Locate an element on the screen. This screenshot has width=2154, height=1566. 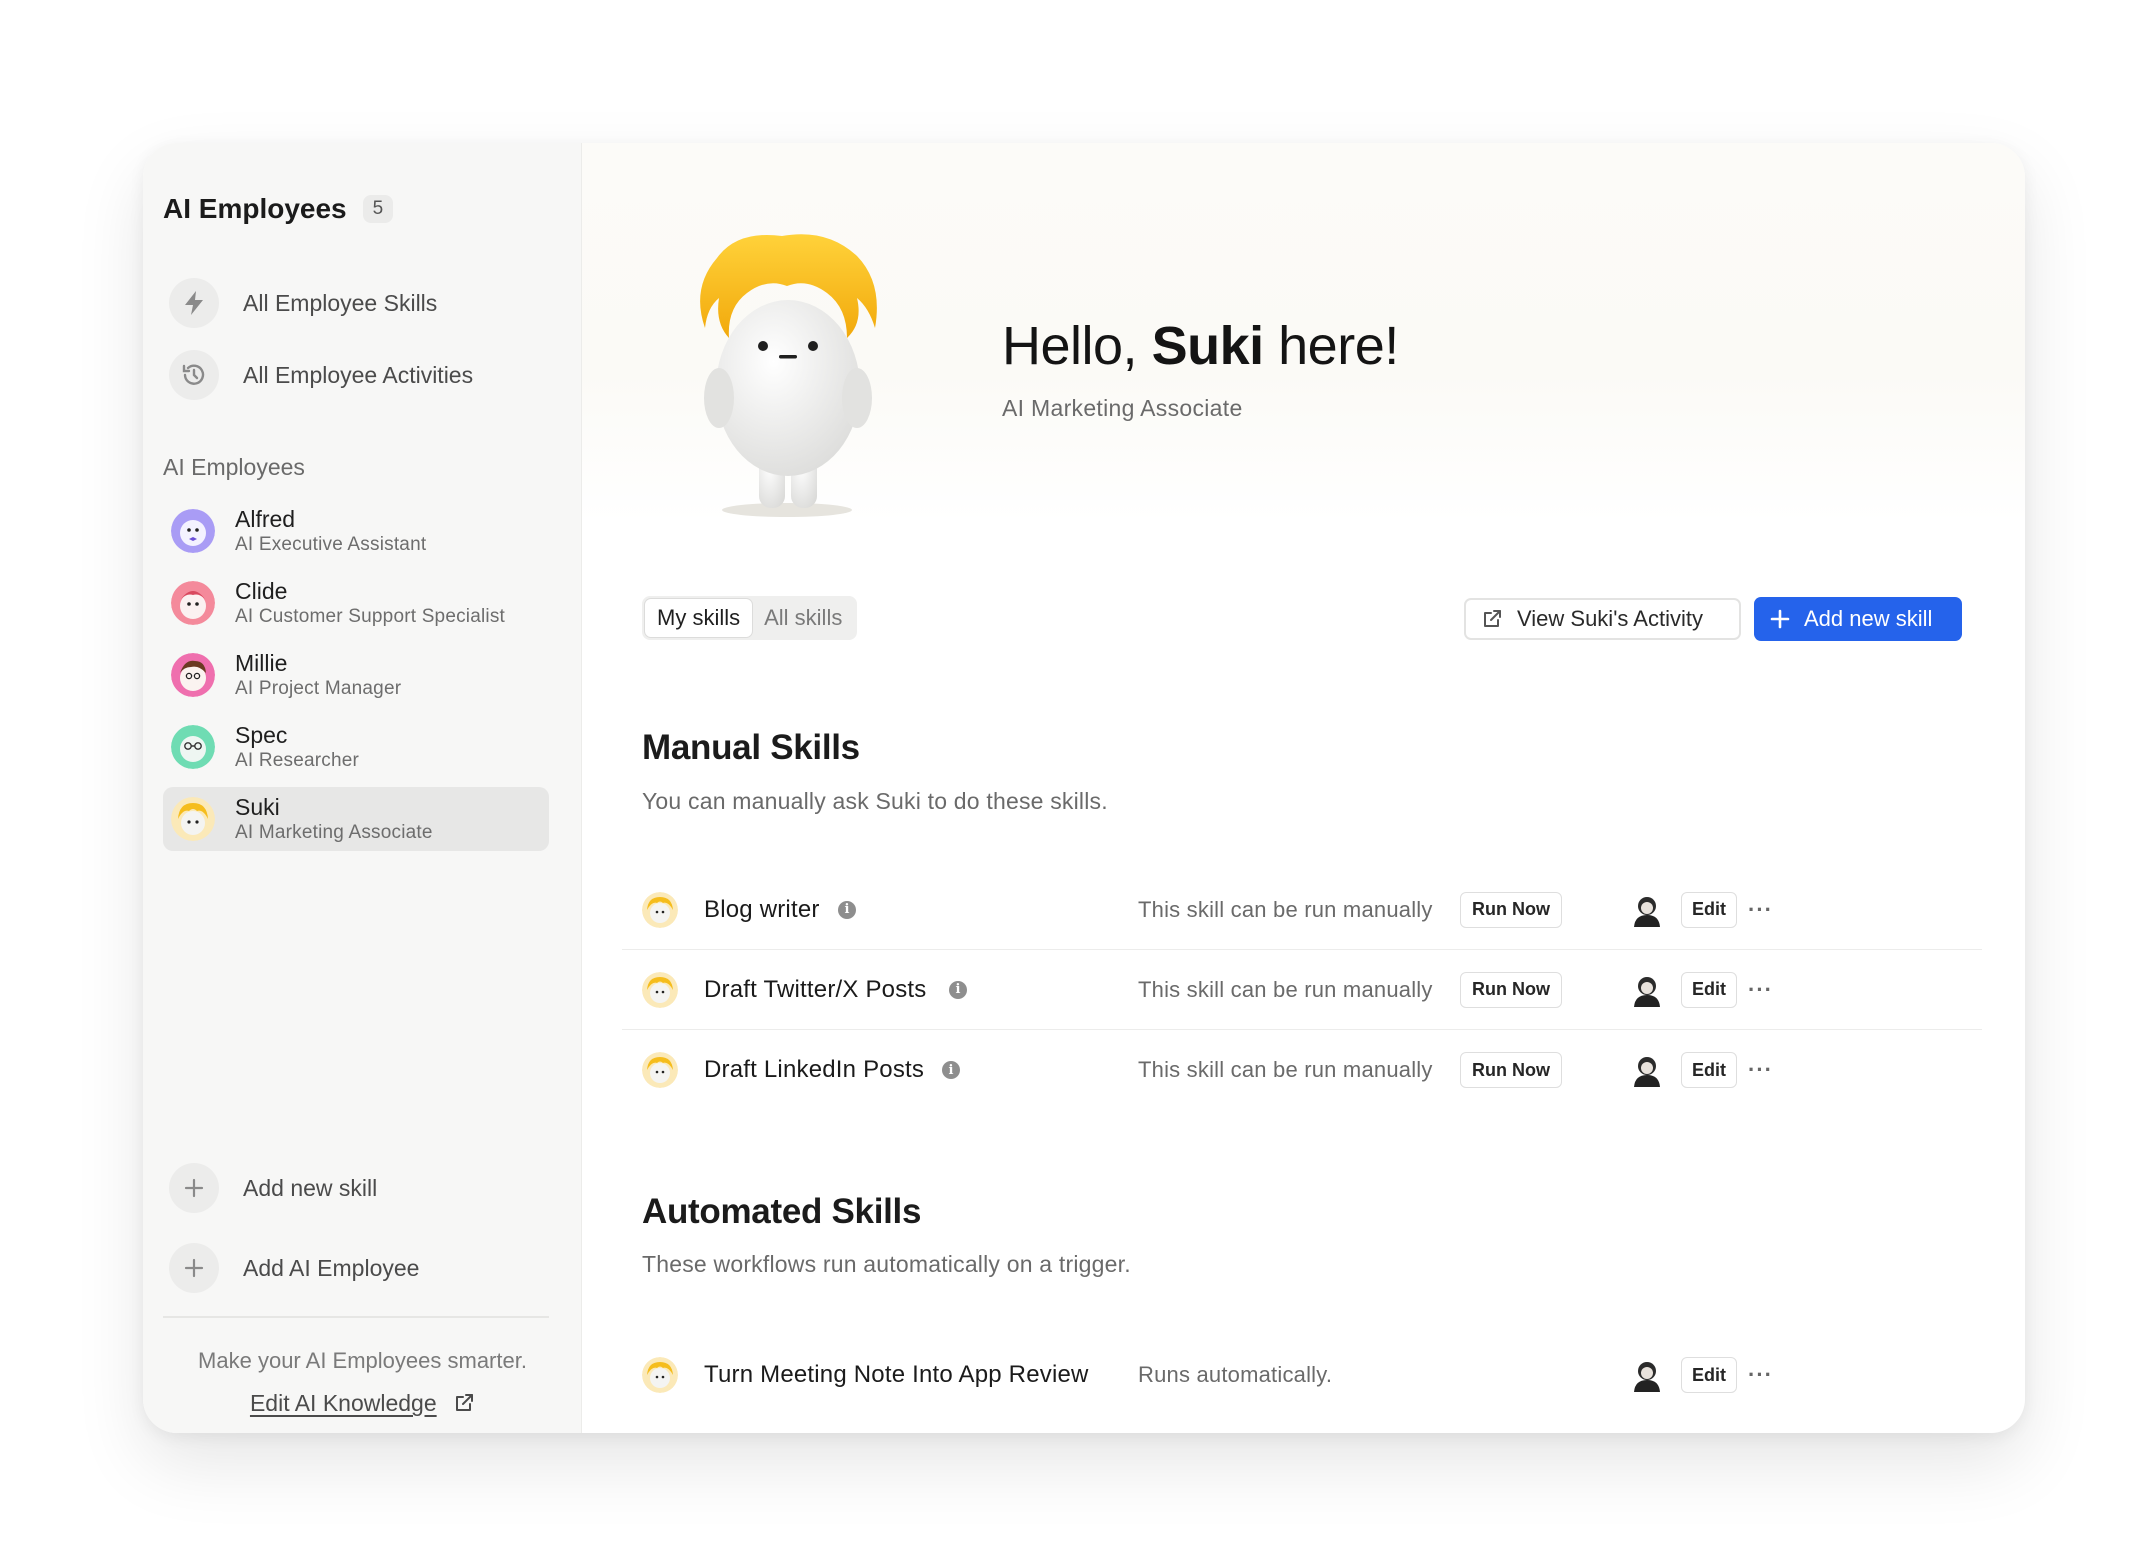
edit-ai-knowledge-link: Edit AI Knowledge is located at coordinates (362, 1403).